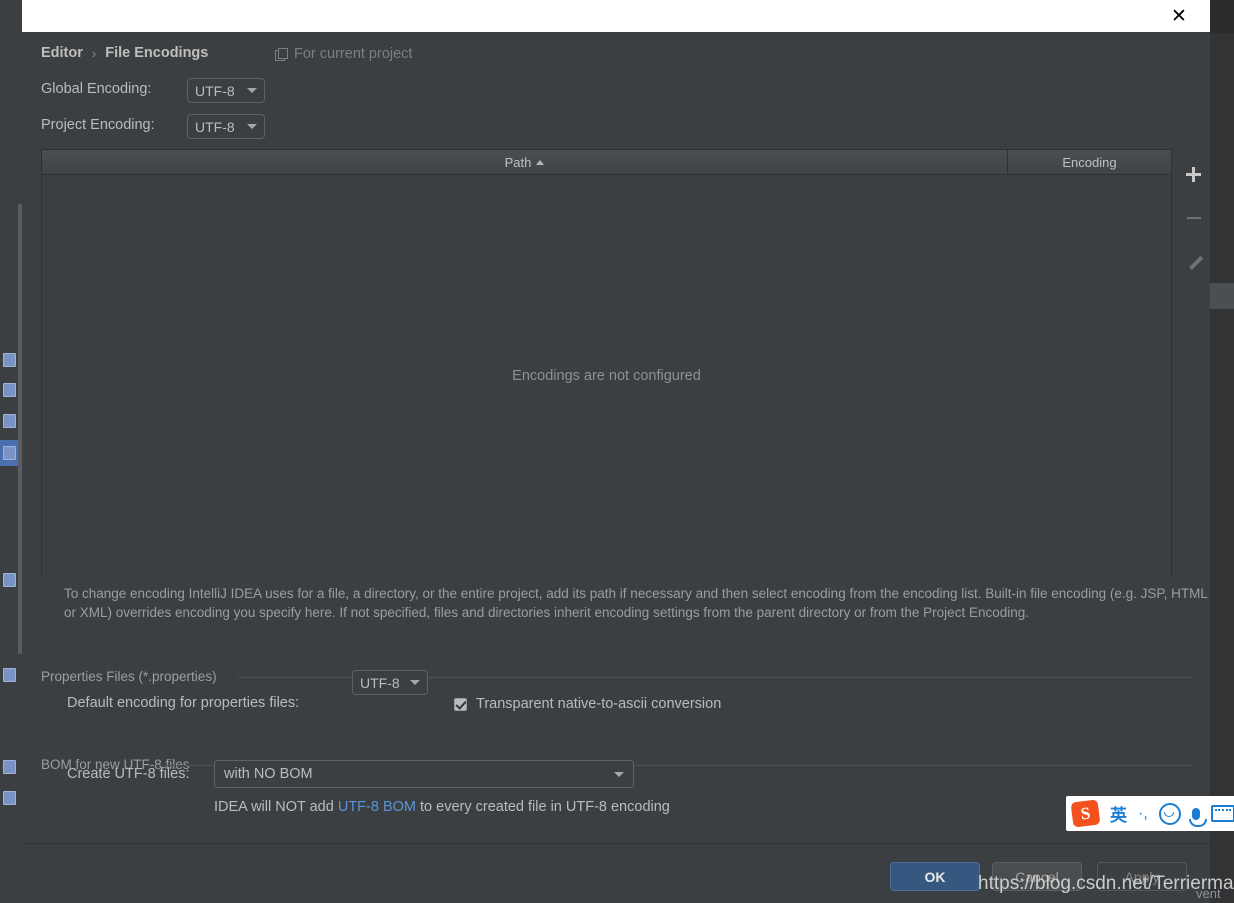 This screenshot has height=903, width=1234. I want to click on dialog-title-bar: ✕, so click(616, 16).